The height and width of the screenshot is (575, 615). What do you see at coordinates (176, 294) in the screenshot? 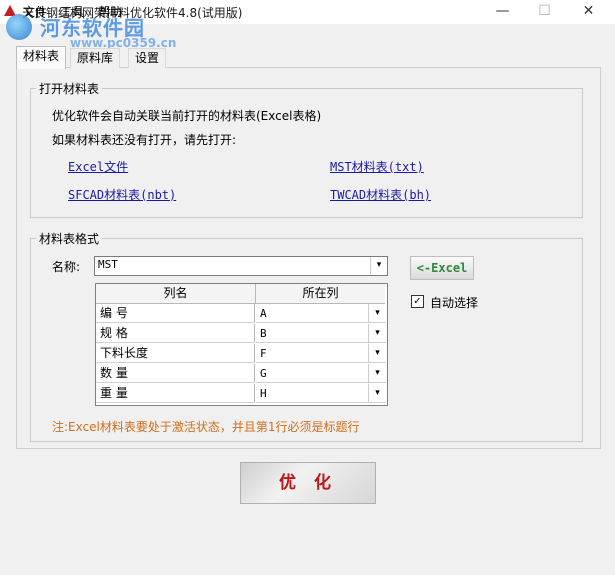
I see `column-header-name: 列名` at bounding box center [176, 294].